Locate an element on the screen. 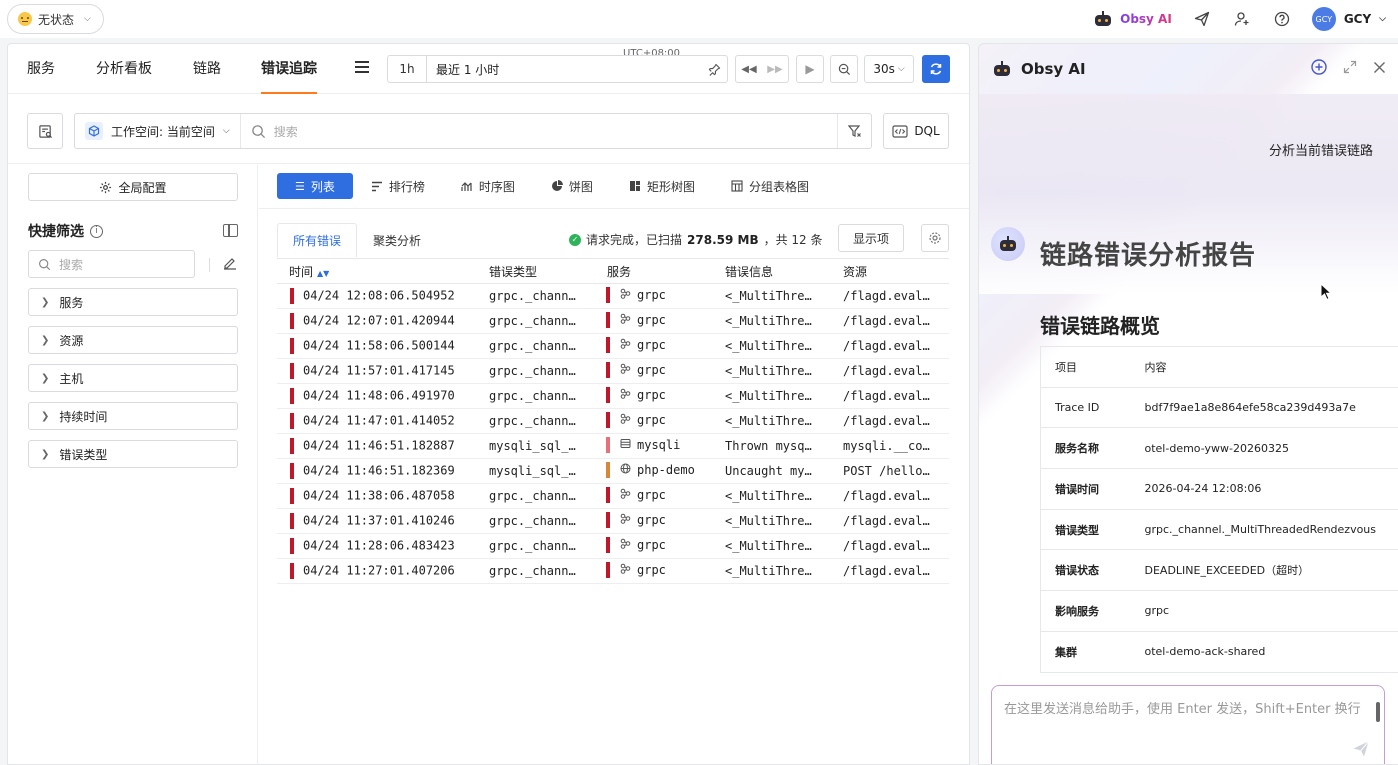  scrollbar is located at coordinates (1378, 712).